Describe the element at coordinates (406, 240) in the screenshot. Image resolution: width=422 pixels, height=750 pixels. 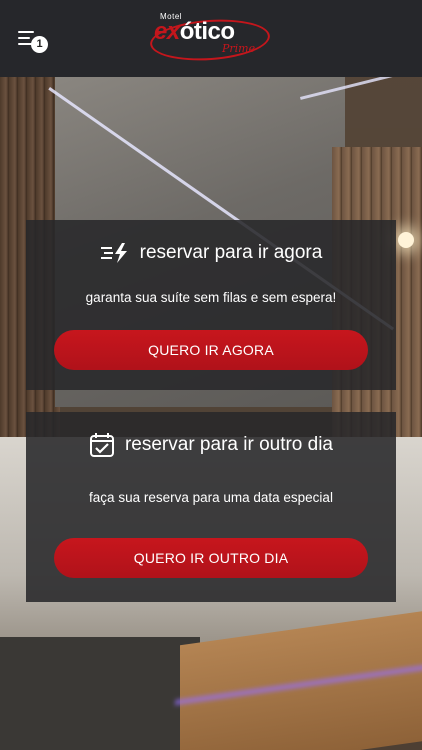
I see `bg-lamp` at that location.